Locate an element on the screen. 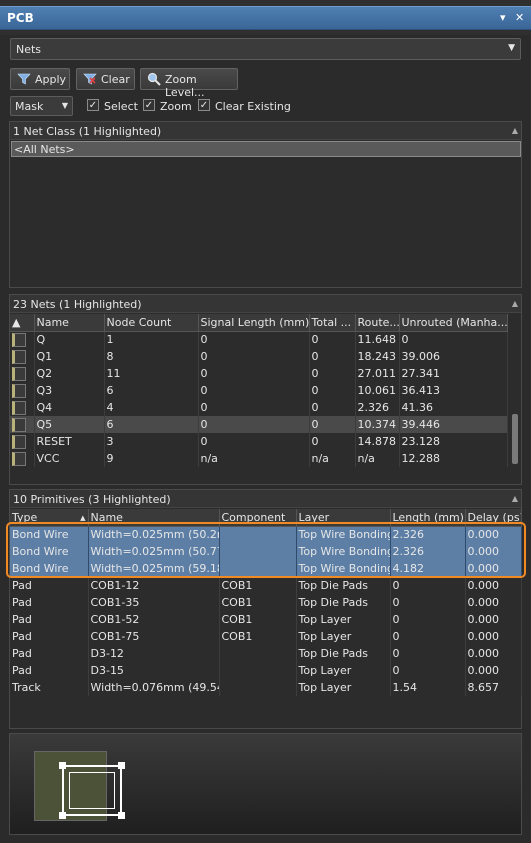  net-cell-node-count: 8 is located at coordinates (151, 356).